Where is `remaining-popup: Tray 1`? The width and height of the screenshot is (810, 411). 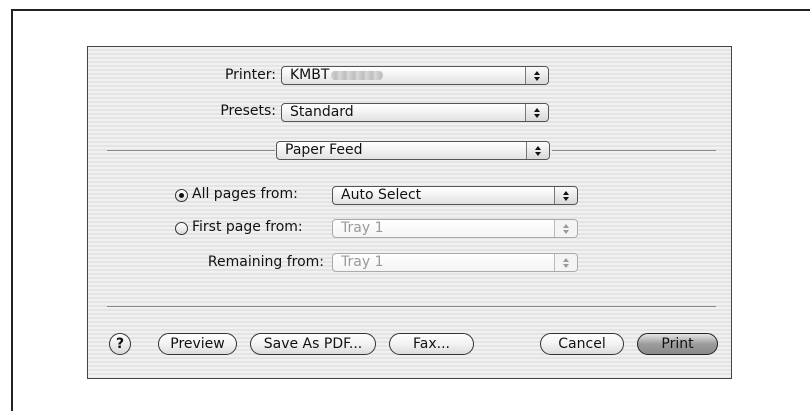 remaining-popup: Tray 1 is located at coordinates (455, 262).